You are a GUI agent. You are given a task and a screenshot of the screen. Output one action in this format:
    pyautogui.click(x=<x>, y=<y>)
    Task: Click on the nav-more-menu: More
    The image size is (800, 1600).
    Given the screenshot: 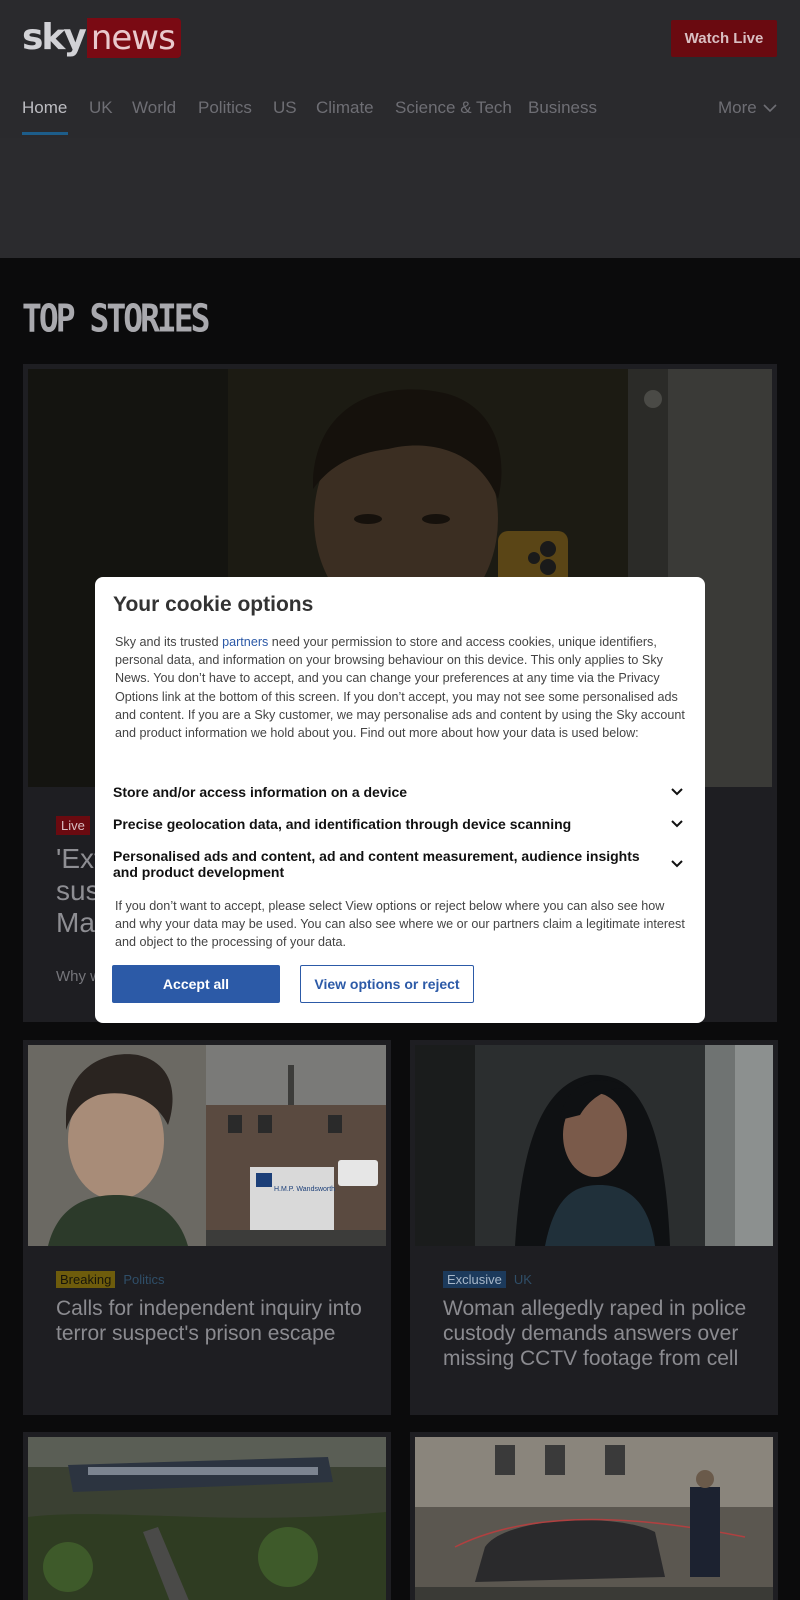 What is the action you would take?
    pyautogui.click(x=747, y=108)
    